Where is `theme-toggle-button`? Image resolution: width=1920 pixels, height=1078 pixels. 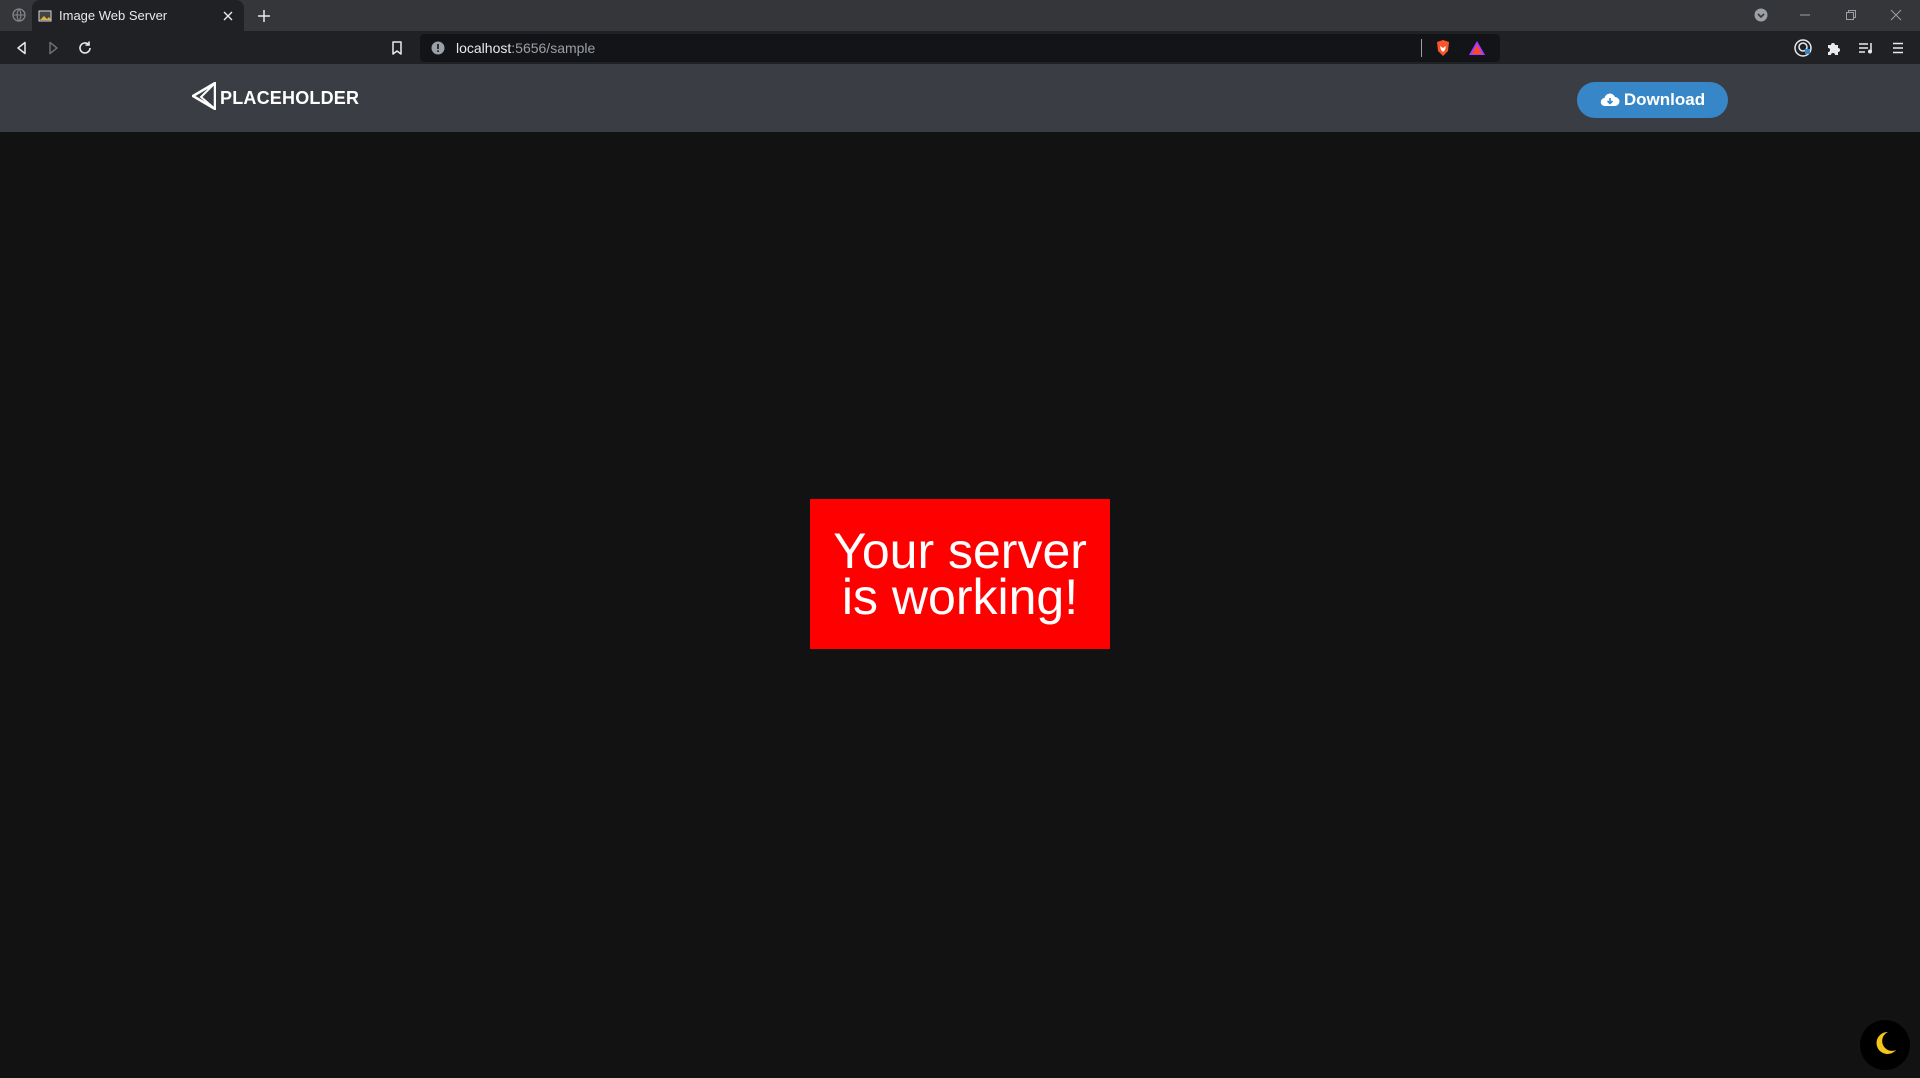 theme-toggle-button is located at coordinates (1885, 1045).